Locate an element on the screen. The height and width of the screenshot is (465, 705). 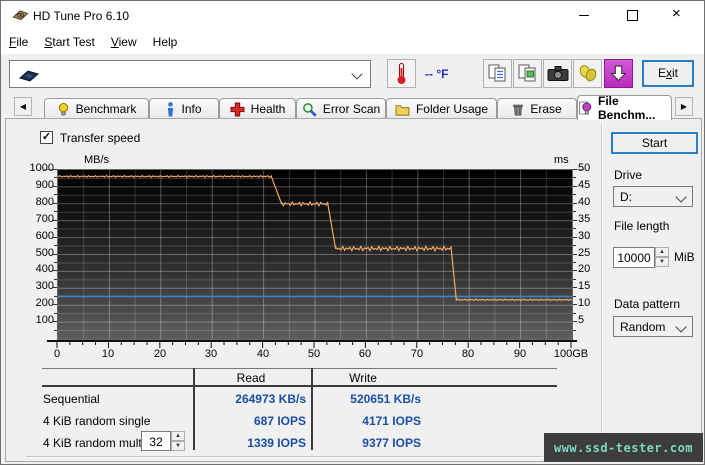
tab-error-scan: Error Scan is located at coordinates (341, 108).